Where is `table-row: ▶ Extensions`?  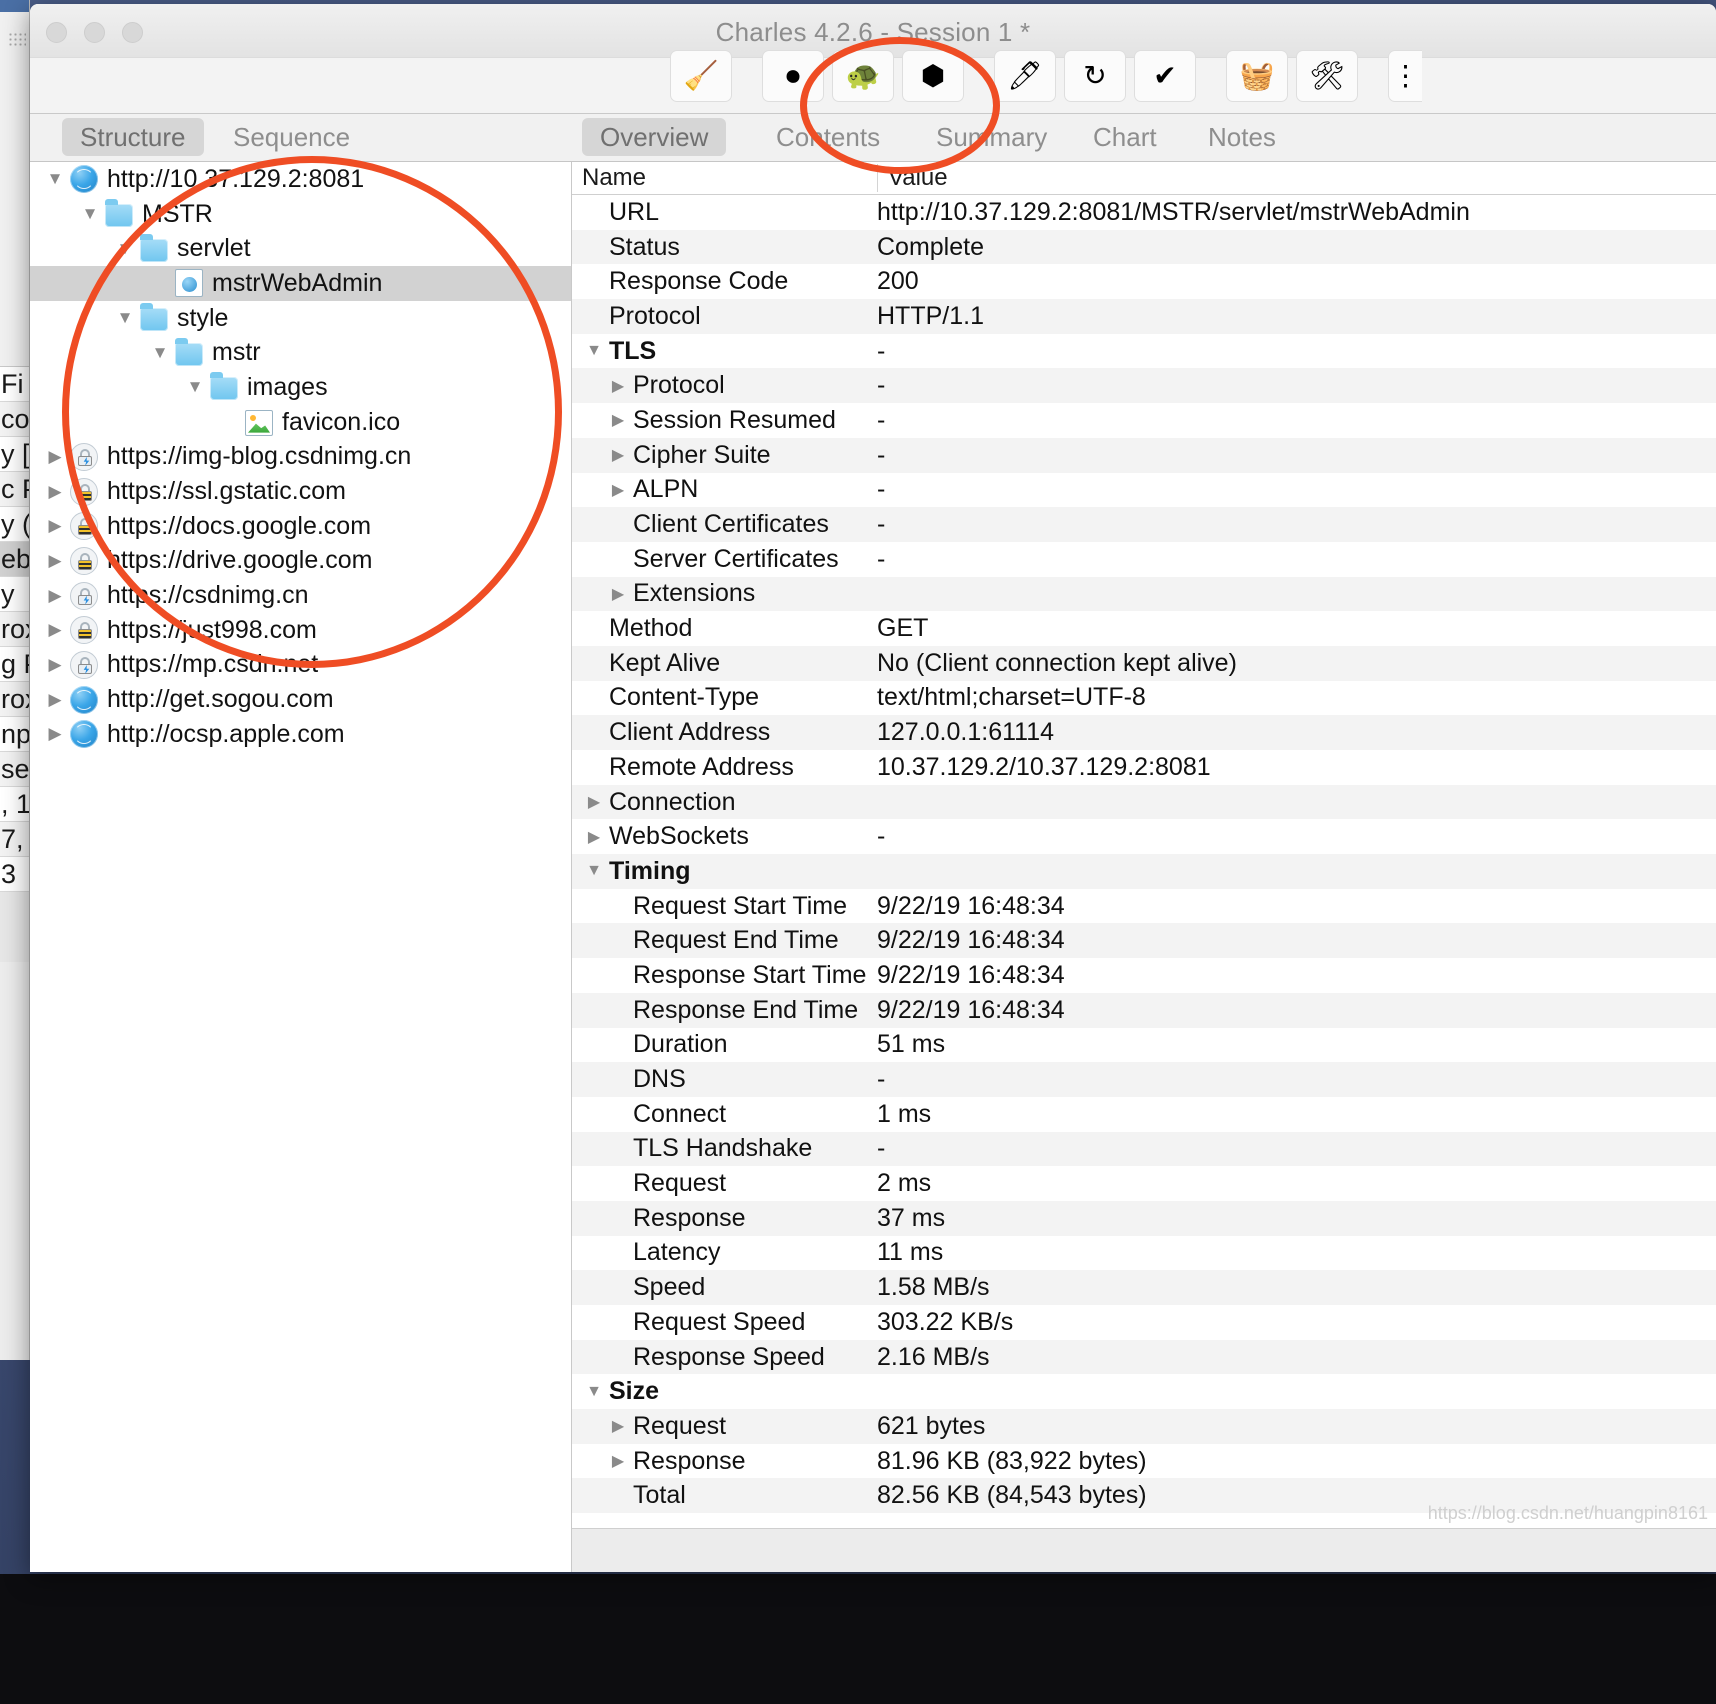
table-row: ▶ Extensions is located at coordinates (1144, 594).